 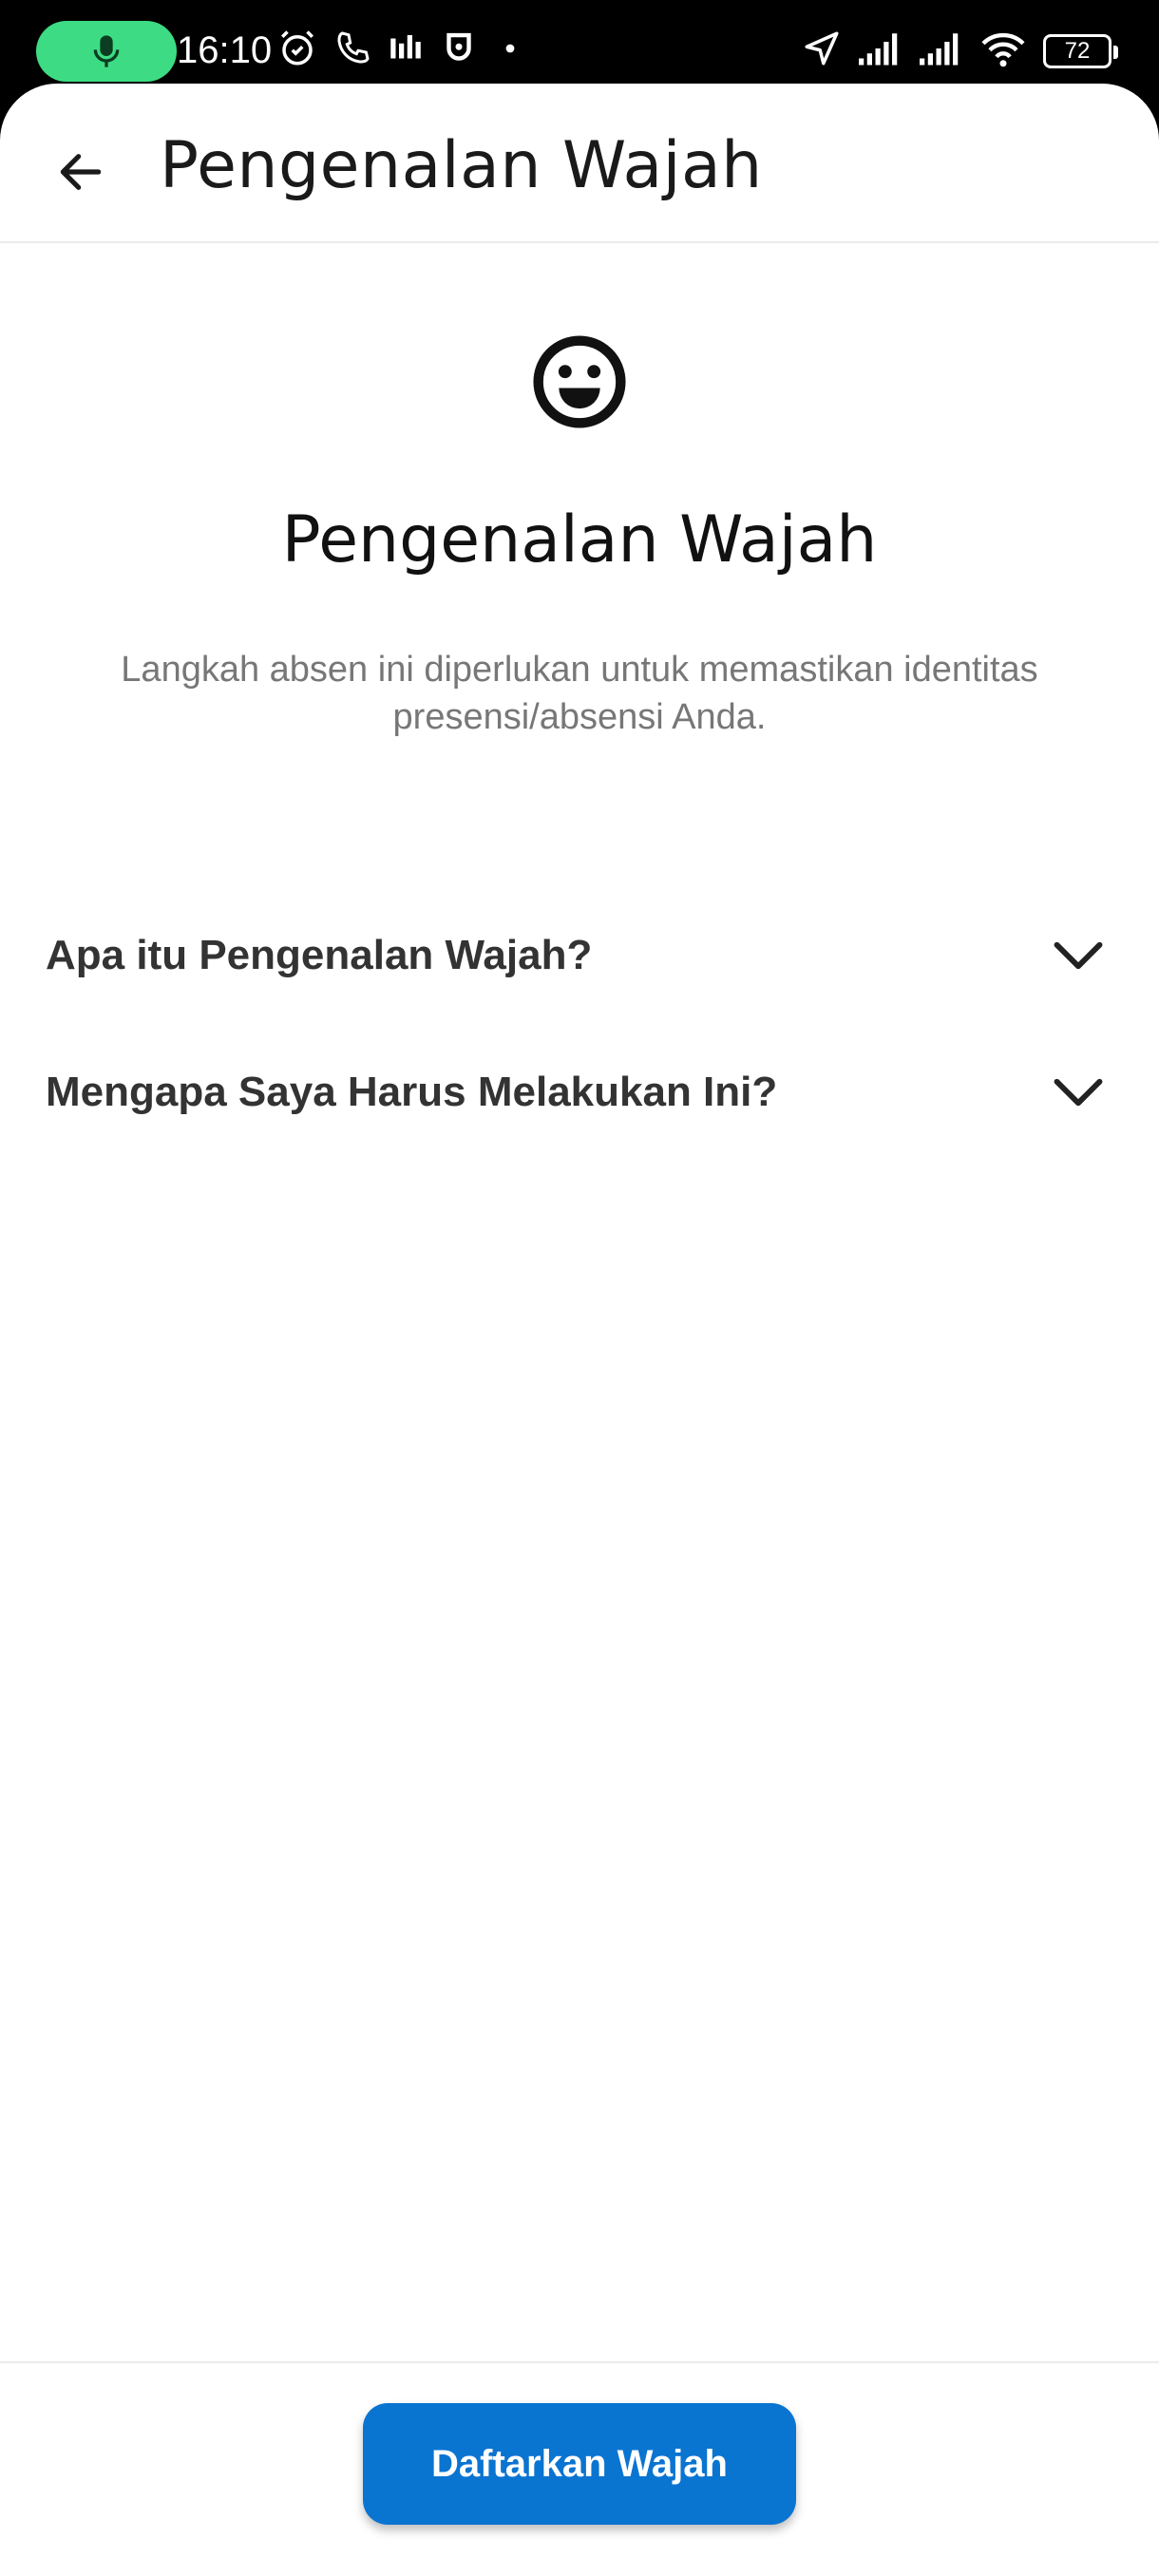 What do you see at coordinates (1080, 51) in the screenshot?
I see `battery-icon: 72` at bounding box center [1080, 51].